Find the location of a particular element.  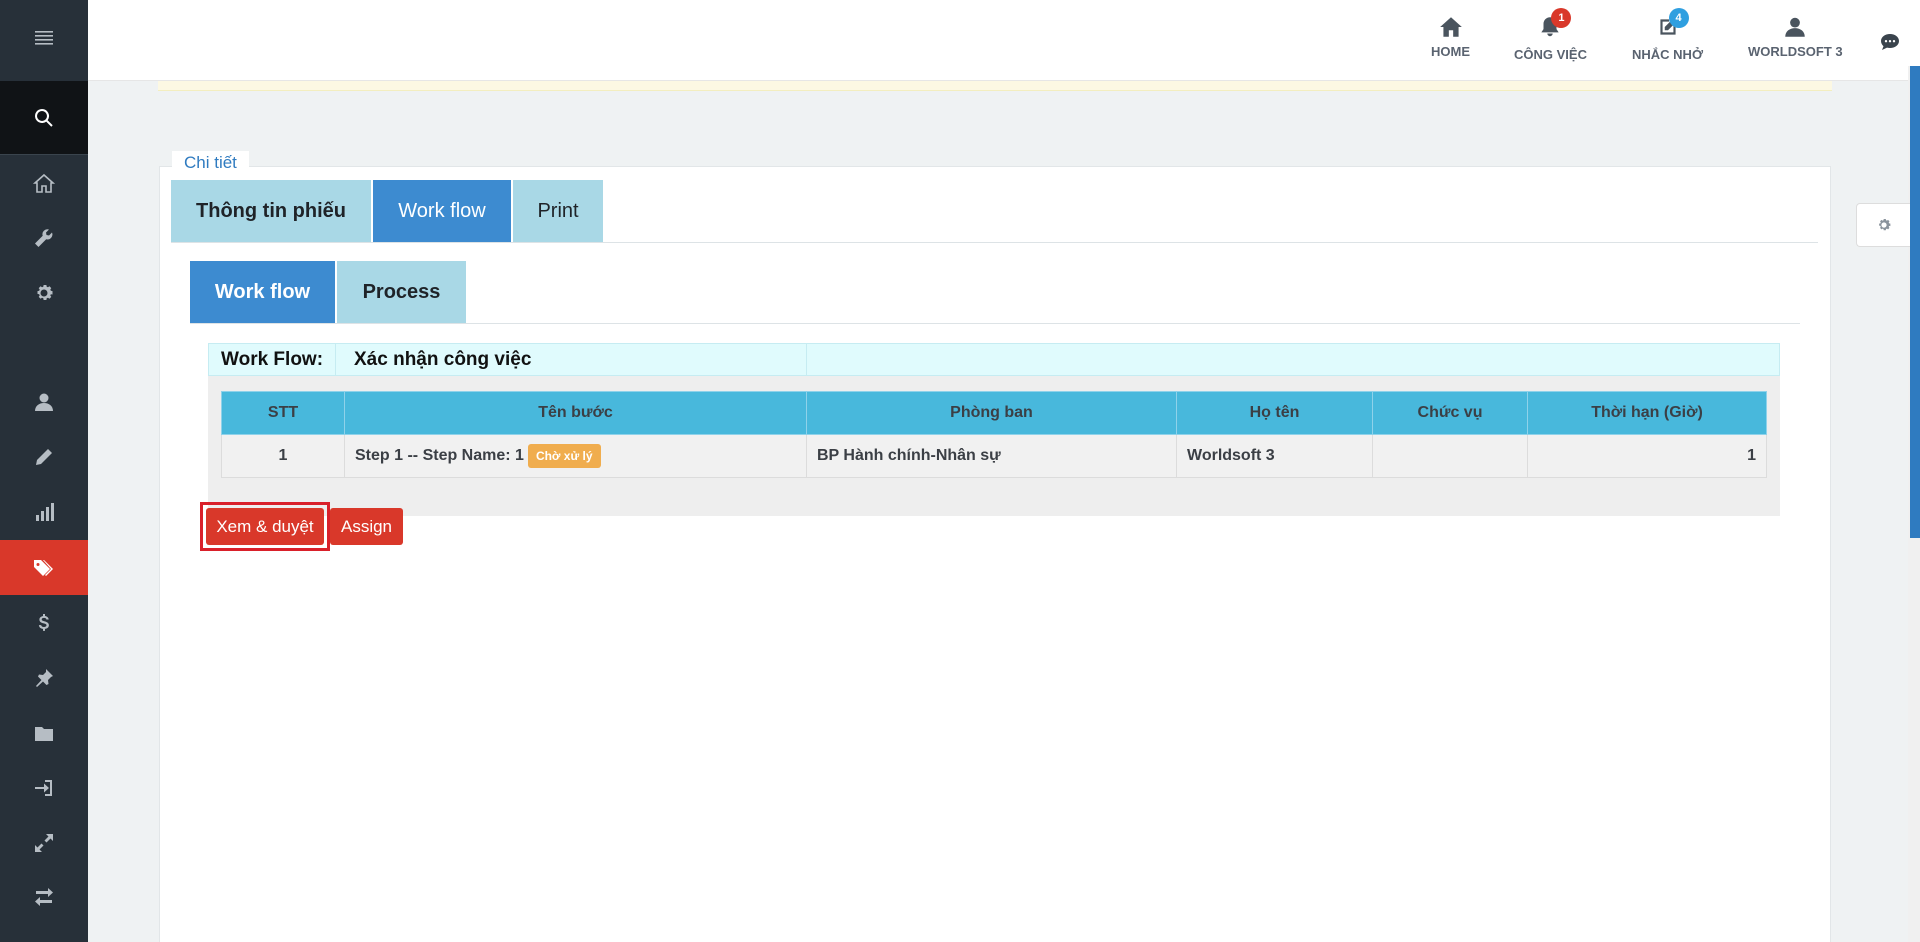

sidebar-item-reports is located at coordinates (44, 511).